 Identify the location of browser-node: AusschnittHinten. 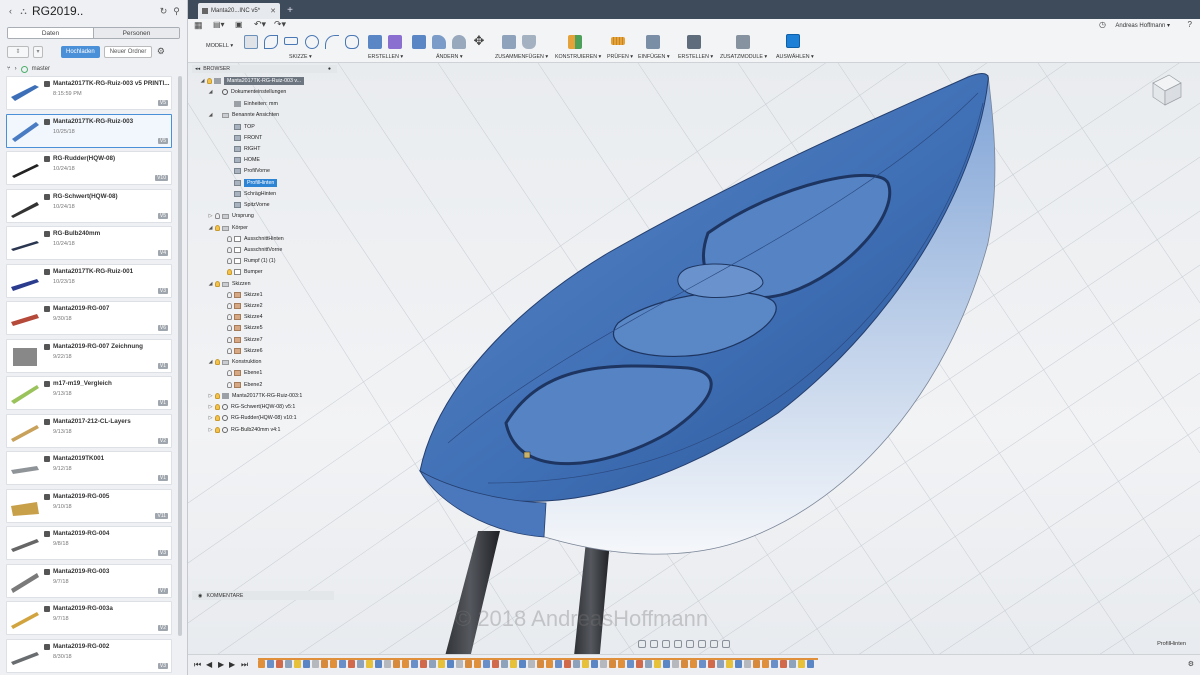
(252, 239).